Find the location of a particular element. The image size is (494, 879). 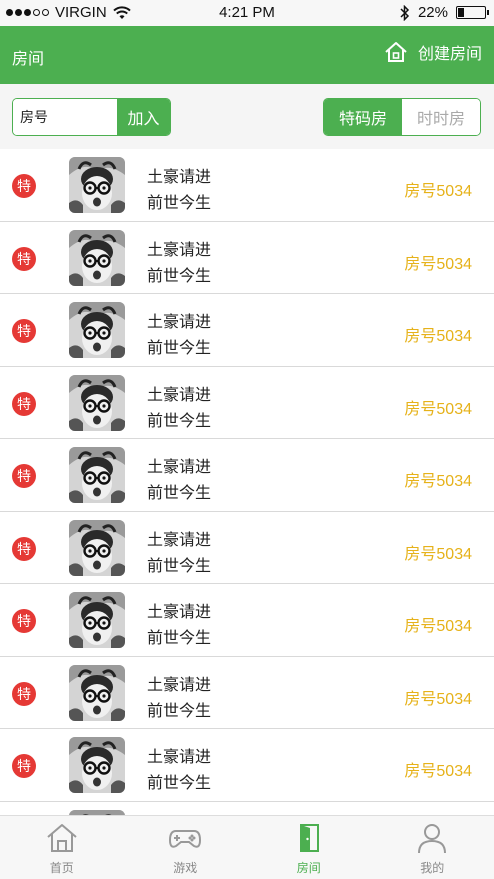

tab-profile: 我的 is located at coordinates (432, 847).